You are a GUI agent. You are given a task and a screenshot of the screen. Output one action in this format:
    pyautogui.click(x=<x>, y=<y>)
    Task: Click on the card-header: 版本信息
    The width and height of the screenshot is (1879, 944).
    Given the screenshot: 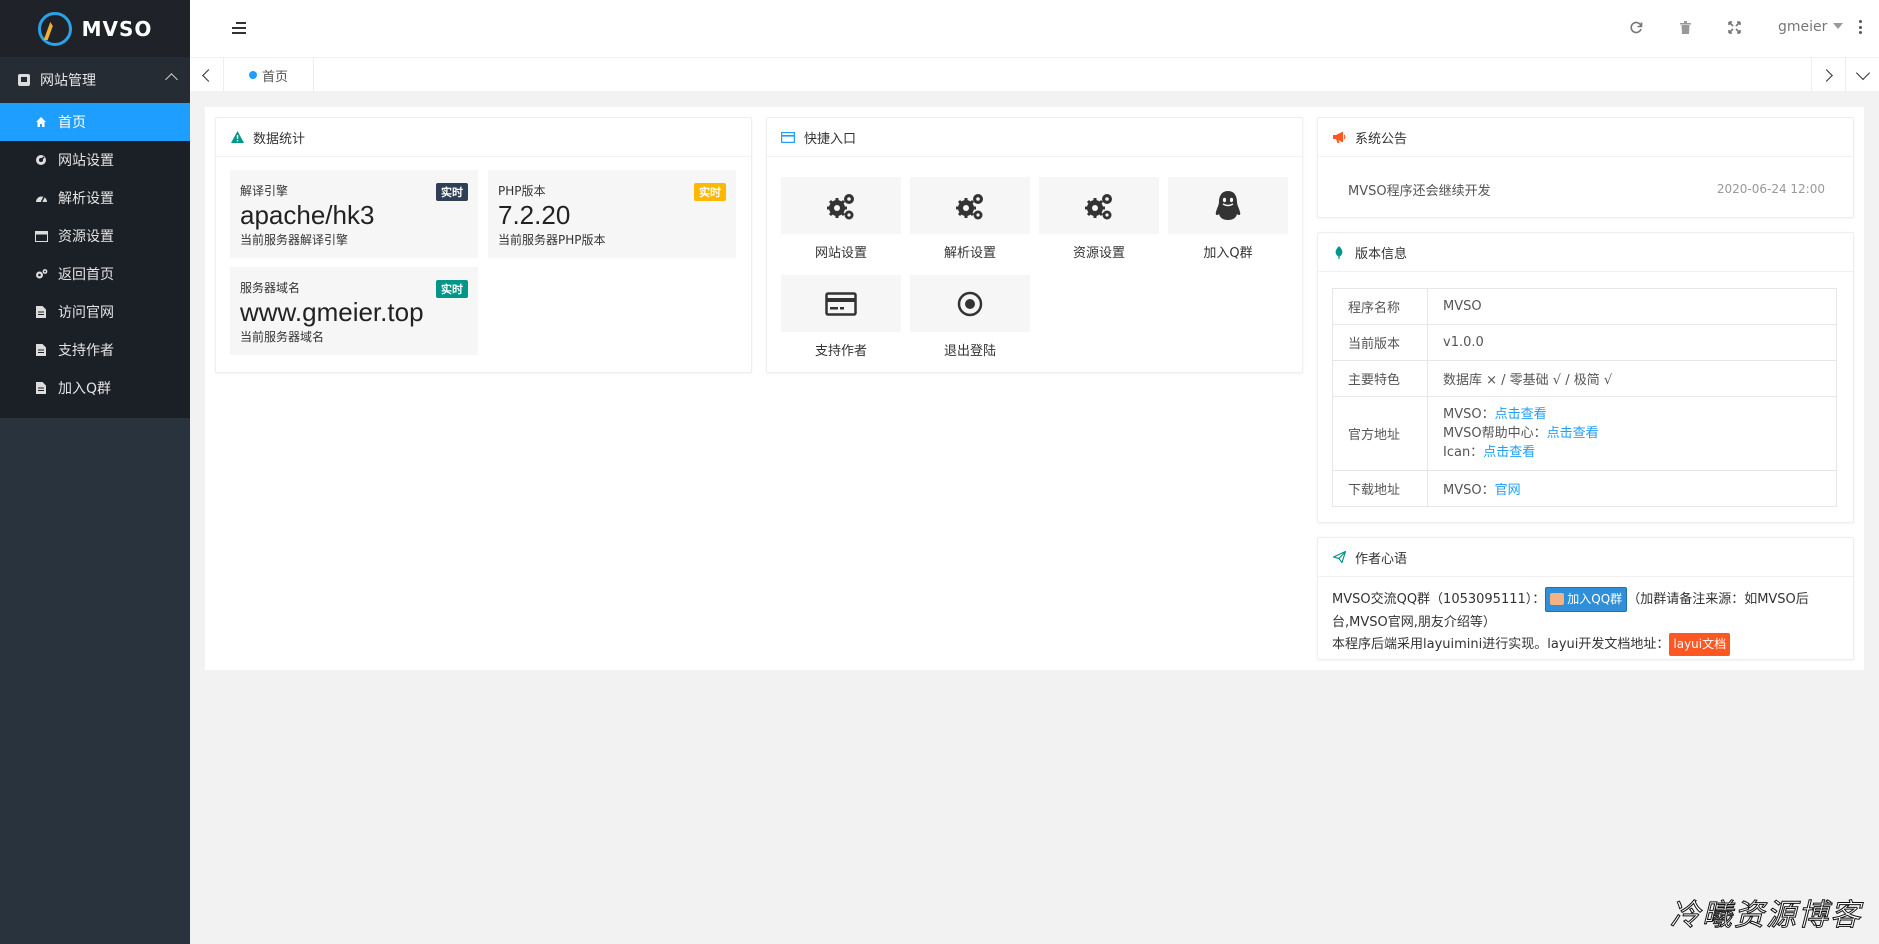 What is the action you would take?
    pyautogui.click(x=1585, y=252)
    